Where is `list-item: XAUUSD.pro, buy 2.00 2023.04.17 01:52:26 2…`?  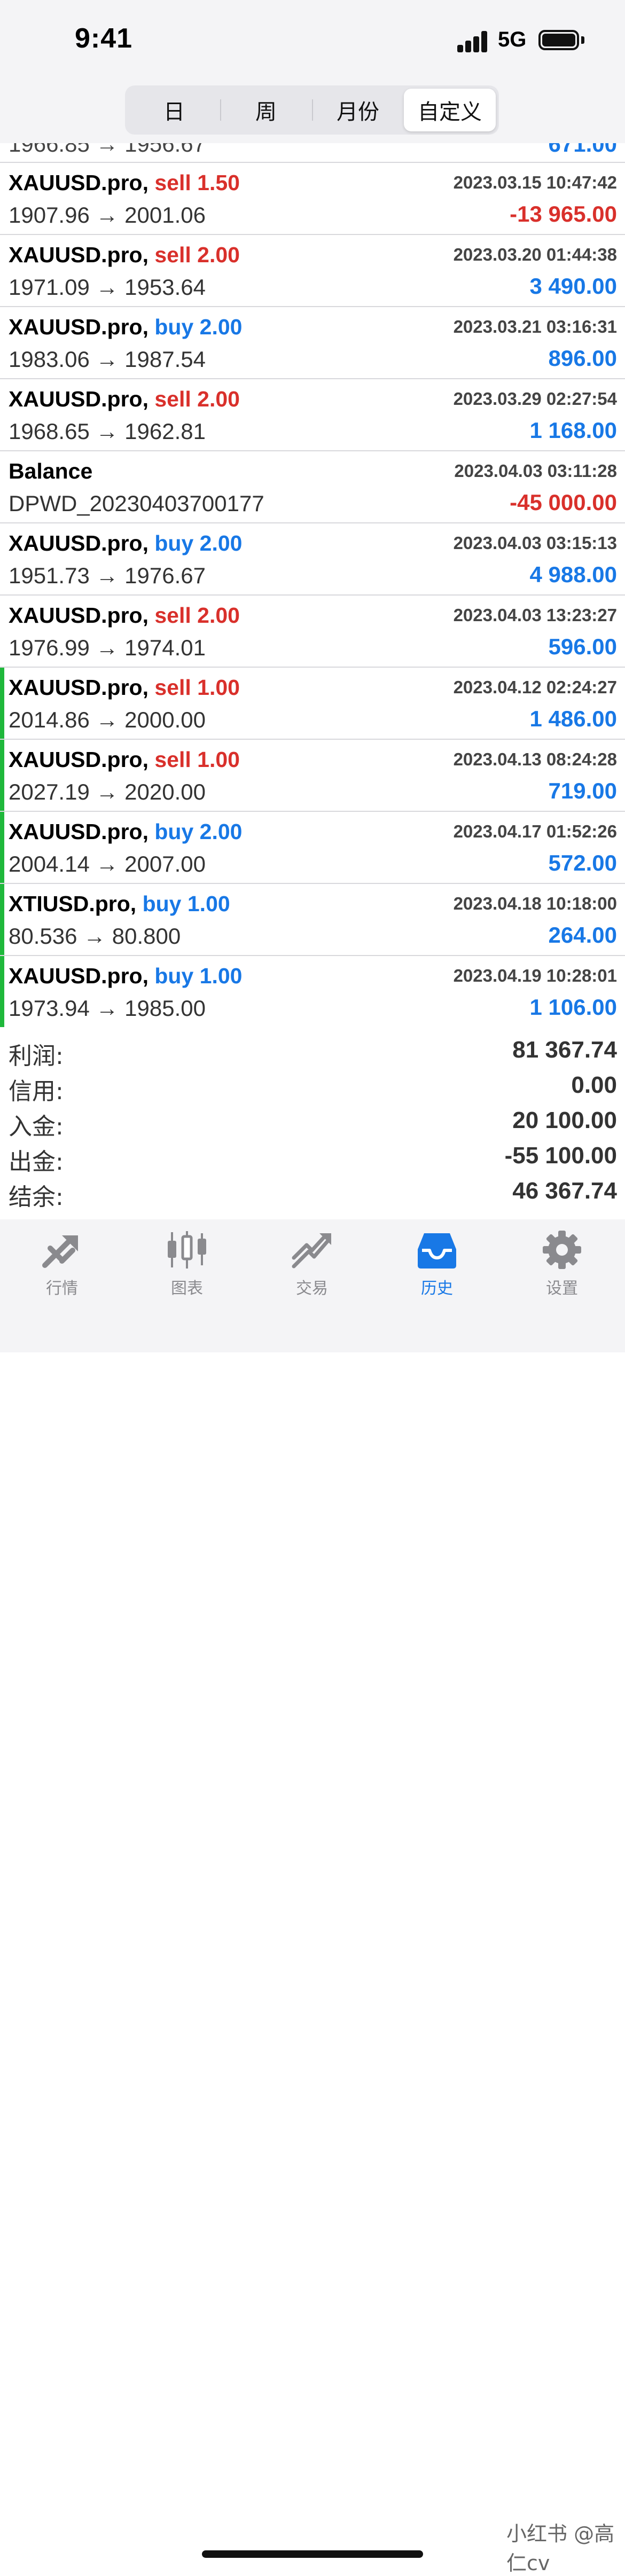
list-item: XAUUSD.pro, buy 2.00 2023.04.17 01:52:26 2… is located at coordinates (312, 848).